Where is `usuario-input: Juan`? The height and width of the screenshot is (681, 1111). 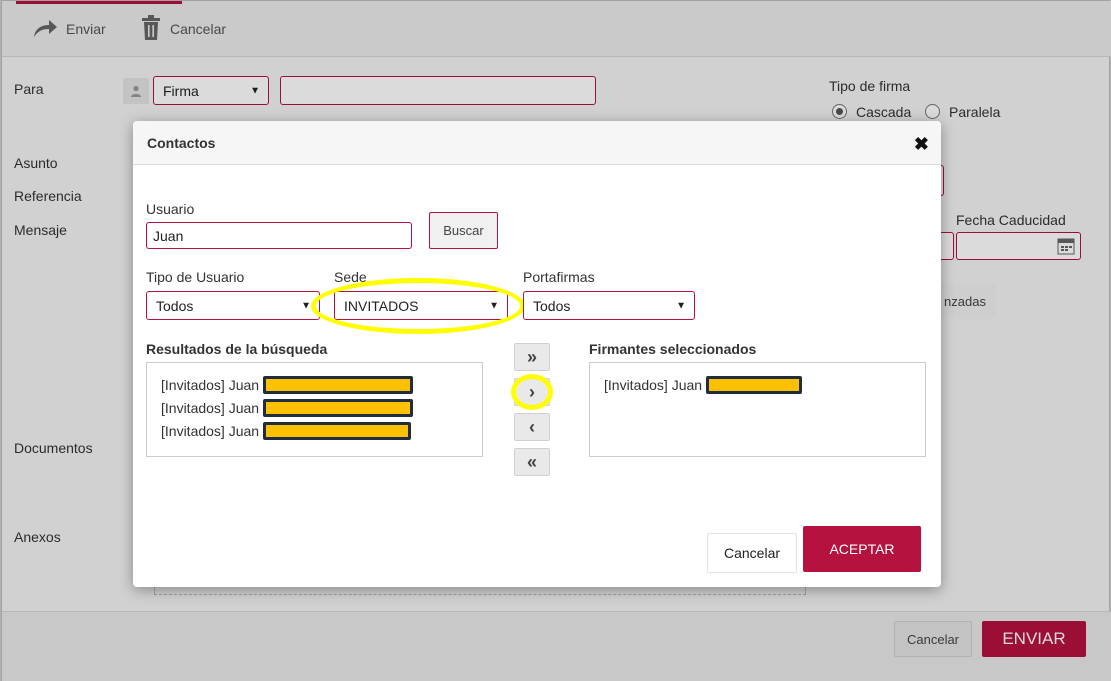
usuario-input: Juan is located at coordinates (279, 235).